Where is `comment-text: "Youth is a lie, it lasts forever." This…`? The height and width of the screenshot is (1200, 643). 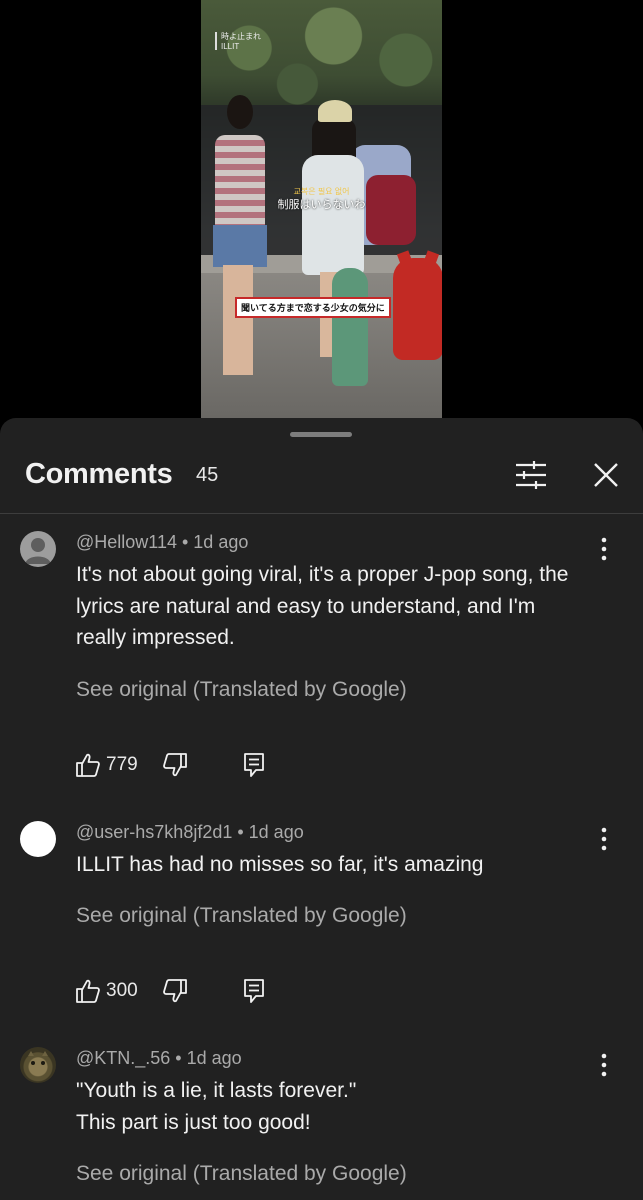
comment-text: "Youth is a lie, it lasts forever." This… is located at coordinates (336, 1106).